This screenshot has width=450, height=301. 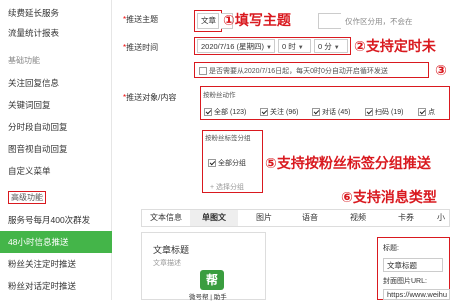 I want to click on sidebar-item: 分时段自动回复, so click(x=56, y=127).